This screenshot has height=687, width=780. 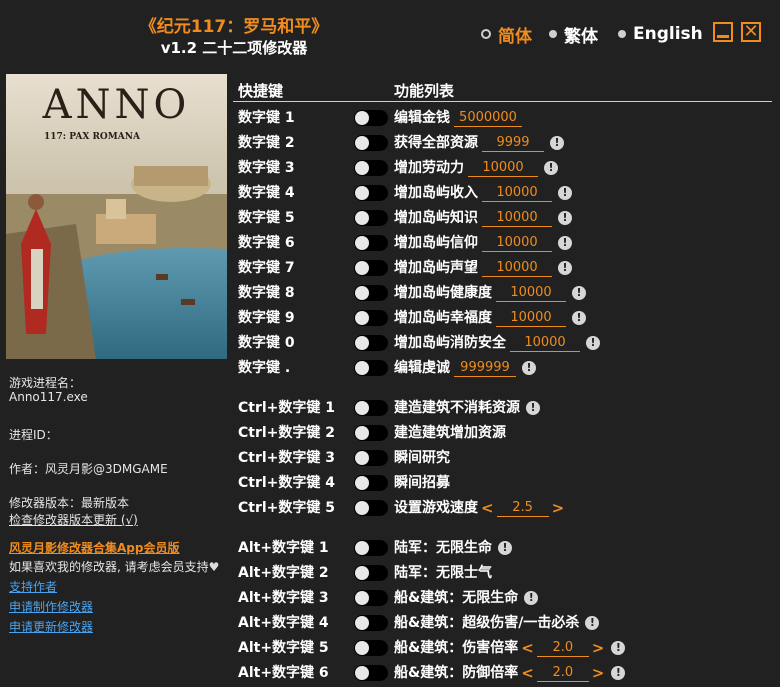 What do you see at coordinates (723, 32) in the screenshot?
I see `minimize-button` at bounding box center [723, 32].